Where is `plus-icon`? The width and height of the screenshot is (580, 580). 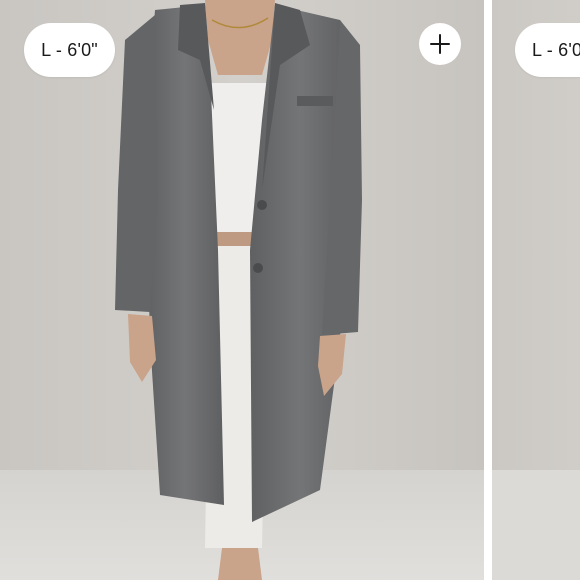 plus-icon is located at coordinates (440, 44).